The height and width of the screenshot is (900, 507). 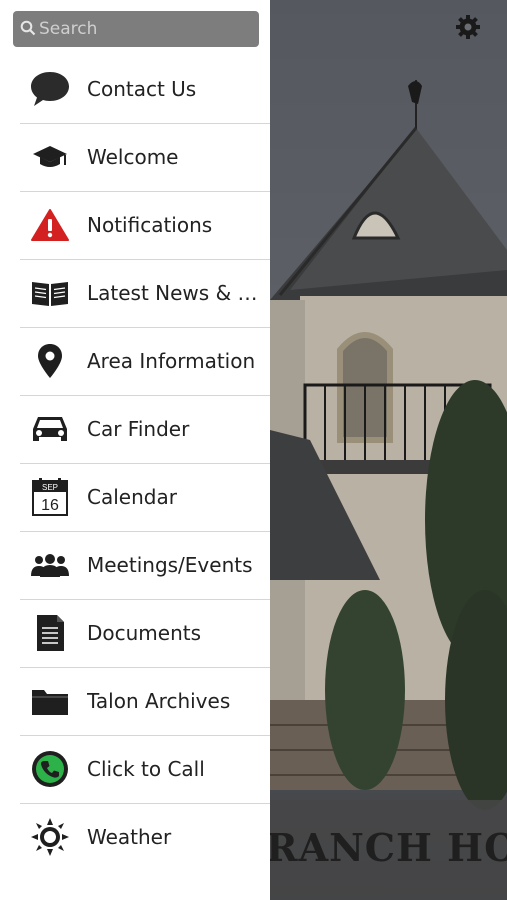 I want to click on phone-icon, so click(x=50, y=769).